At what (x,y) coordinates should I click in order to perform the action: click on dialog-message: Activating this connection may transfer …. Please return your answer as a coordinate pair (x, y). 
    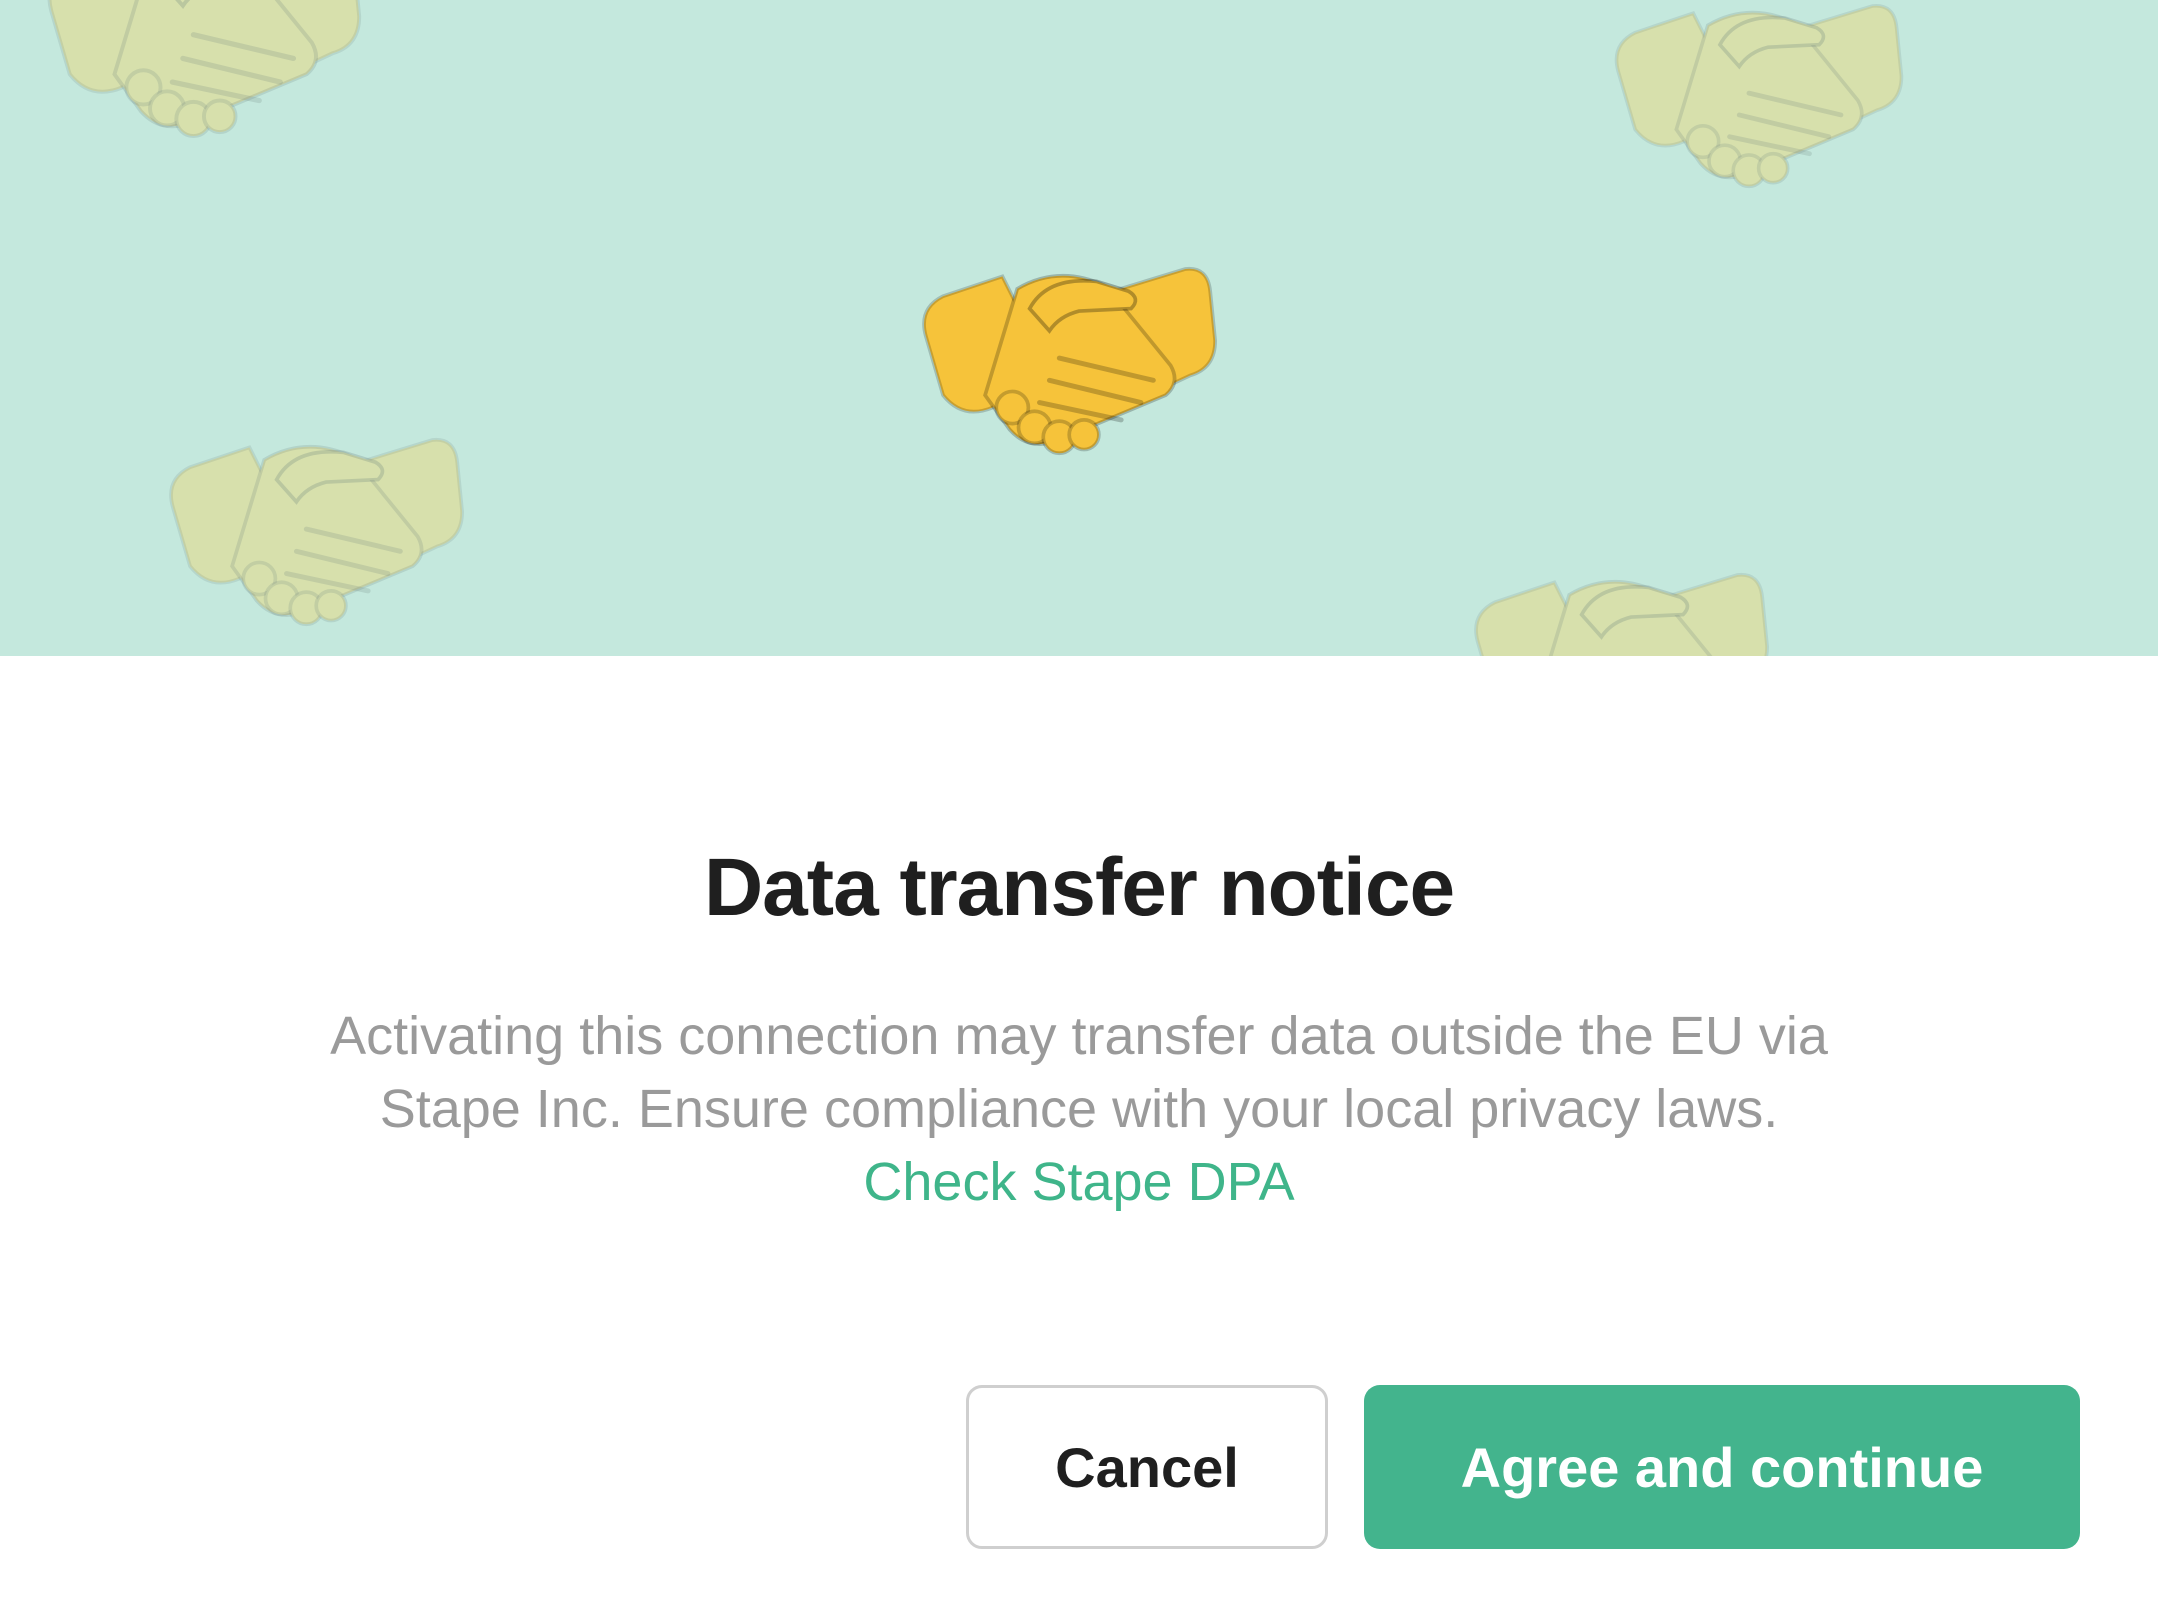
    Looking at the image, I should click on (1079, 1109).